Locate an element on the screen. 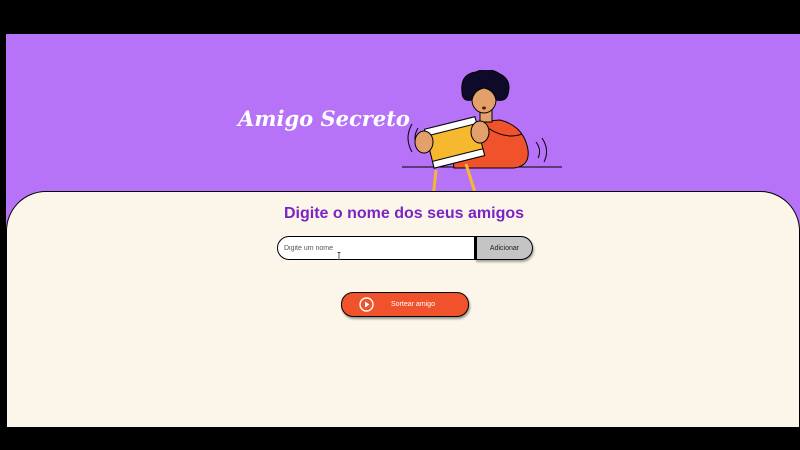 This screenshot has height=450, width=800. text-cursor-icon is located at coordinates (339, 256).